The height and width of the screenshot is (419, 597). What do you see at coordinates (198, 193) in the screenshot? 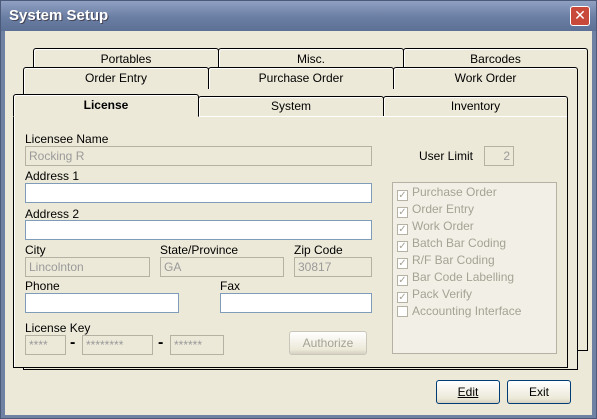
I see `address1-field` at bounding box center [198, 193].